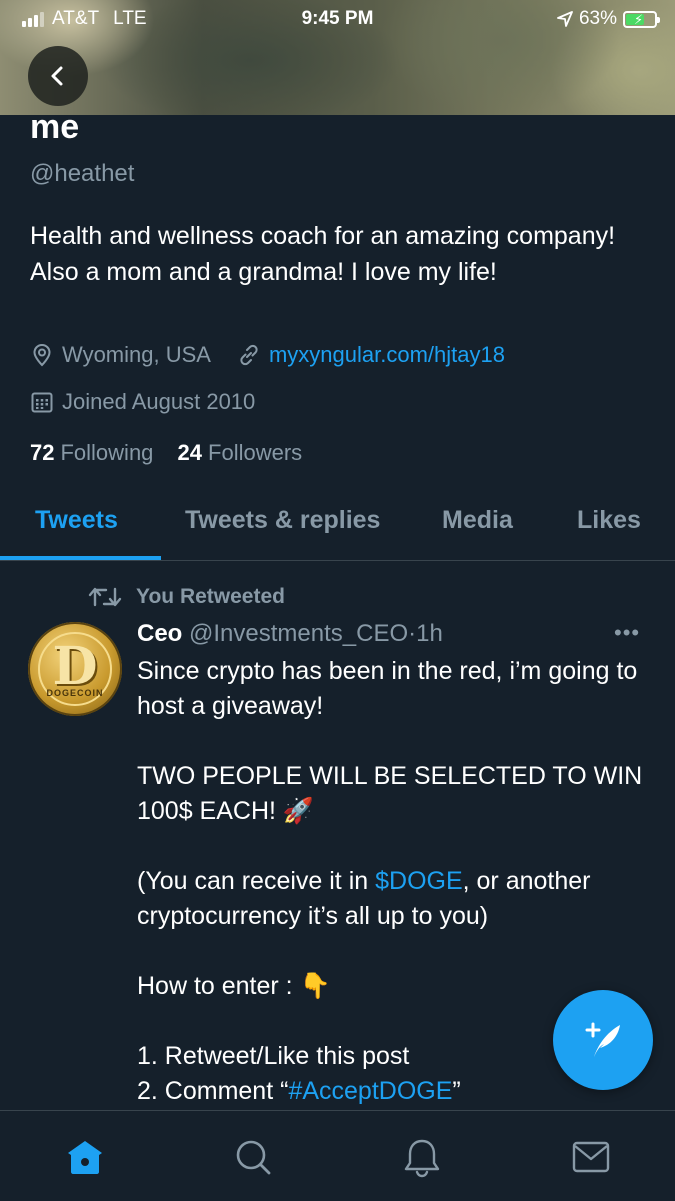 This screenshot has height=1201, width=675. What do you see at coordinates (159, 633) in the screenshot?
I see `tweet-author-name: Ceo` at bounding box center [159, 633].